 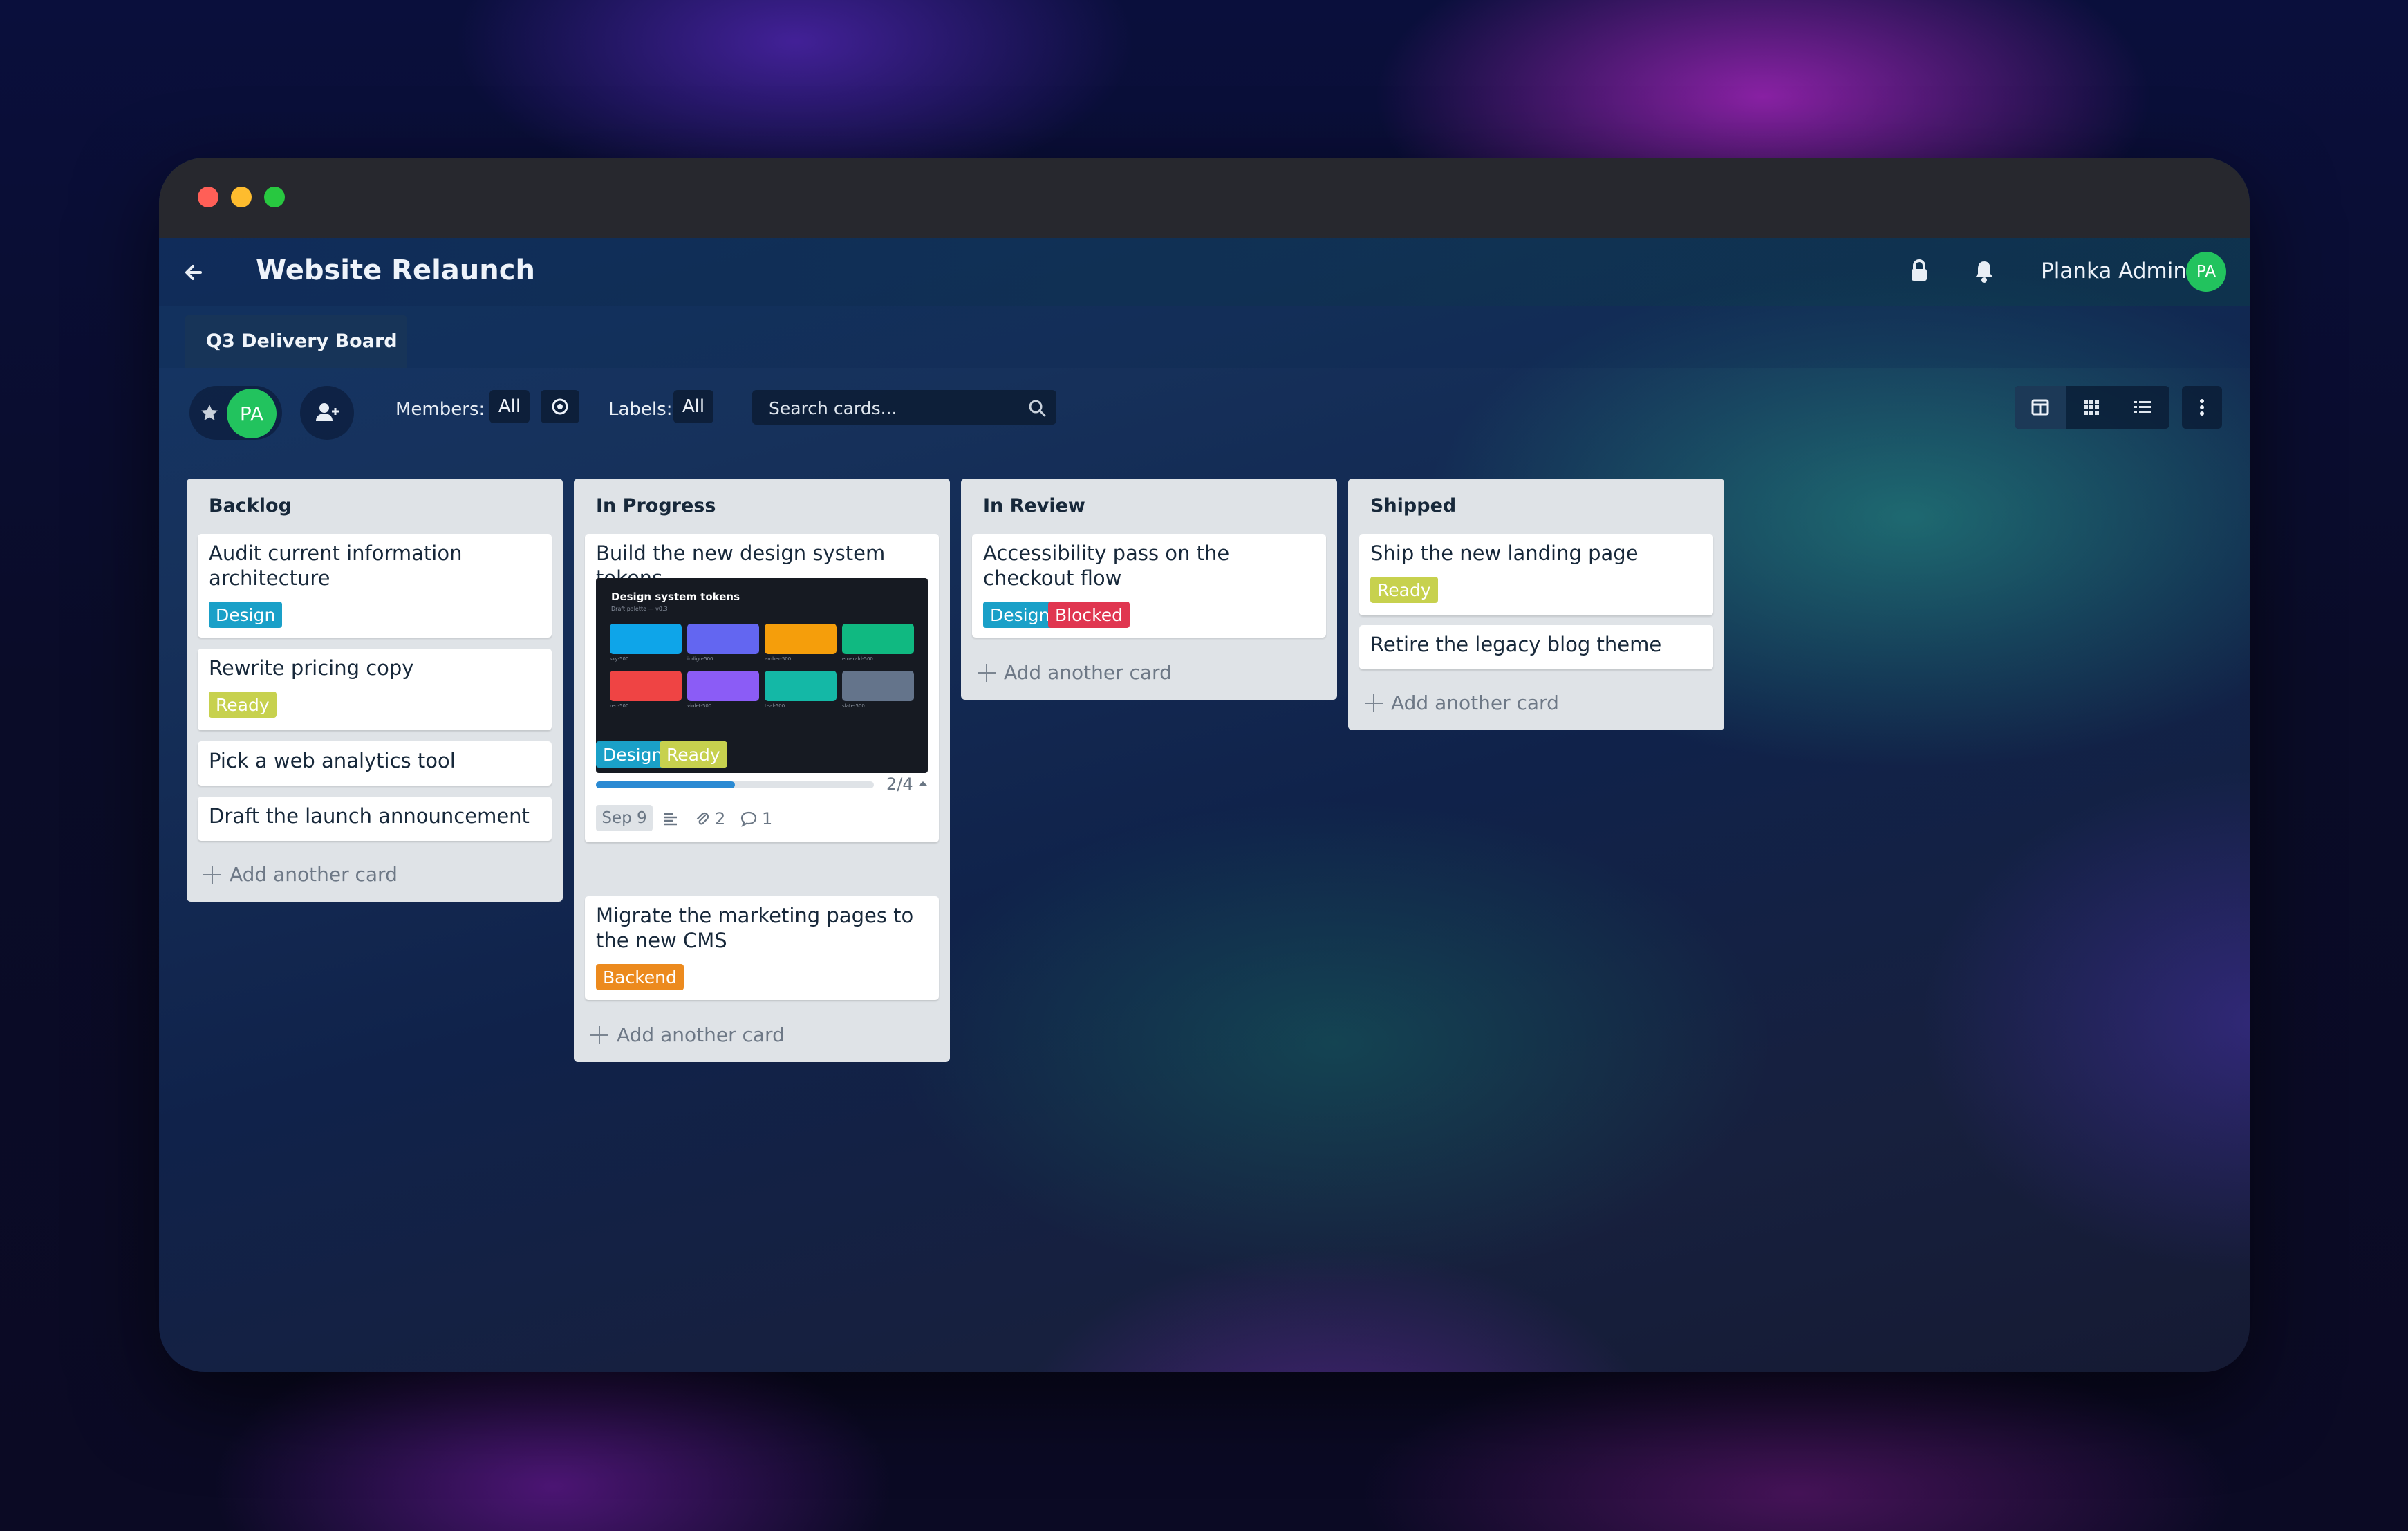 I want to click on board-view-button, so click(x=2040, y=407).